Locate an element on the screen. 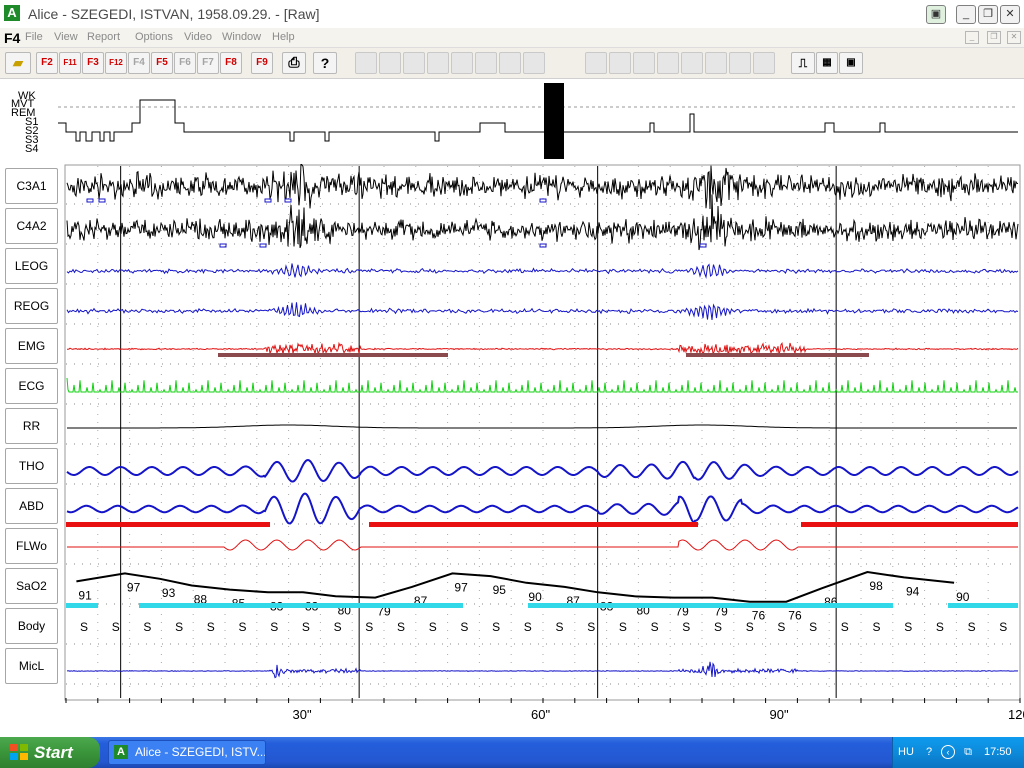 Image resolution: width=1024 pixels, height=768 pixels. f5-button: F5 is located at coordinates (162, 63).